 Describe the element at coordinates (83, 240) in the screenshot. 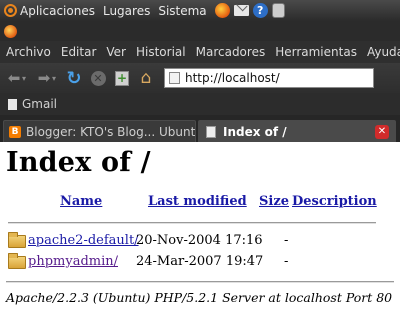

I see `entry-link-apache2-default: apache2-default/` at that location.